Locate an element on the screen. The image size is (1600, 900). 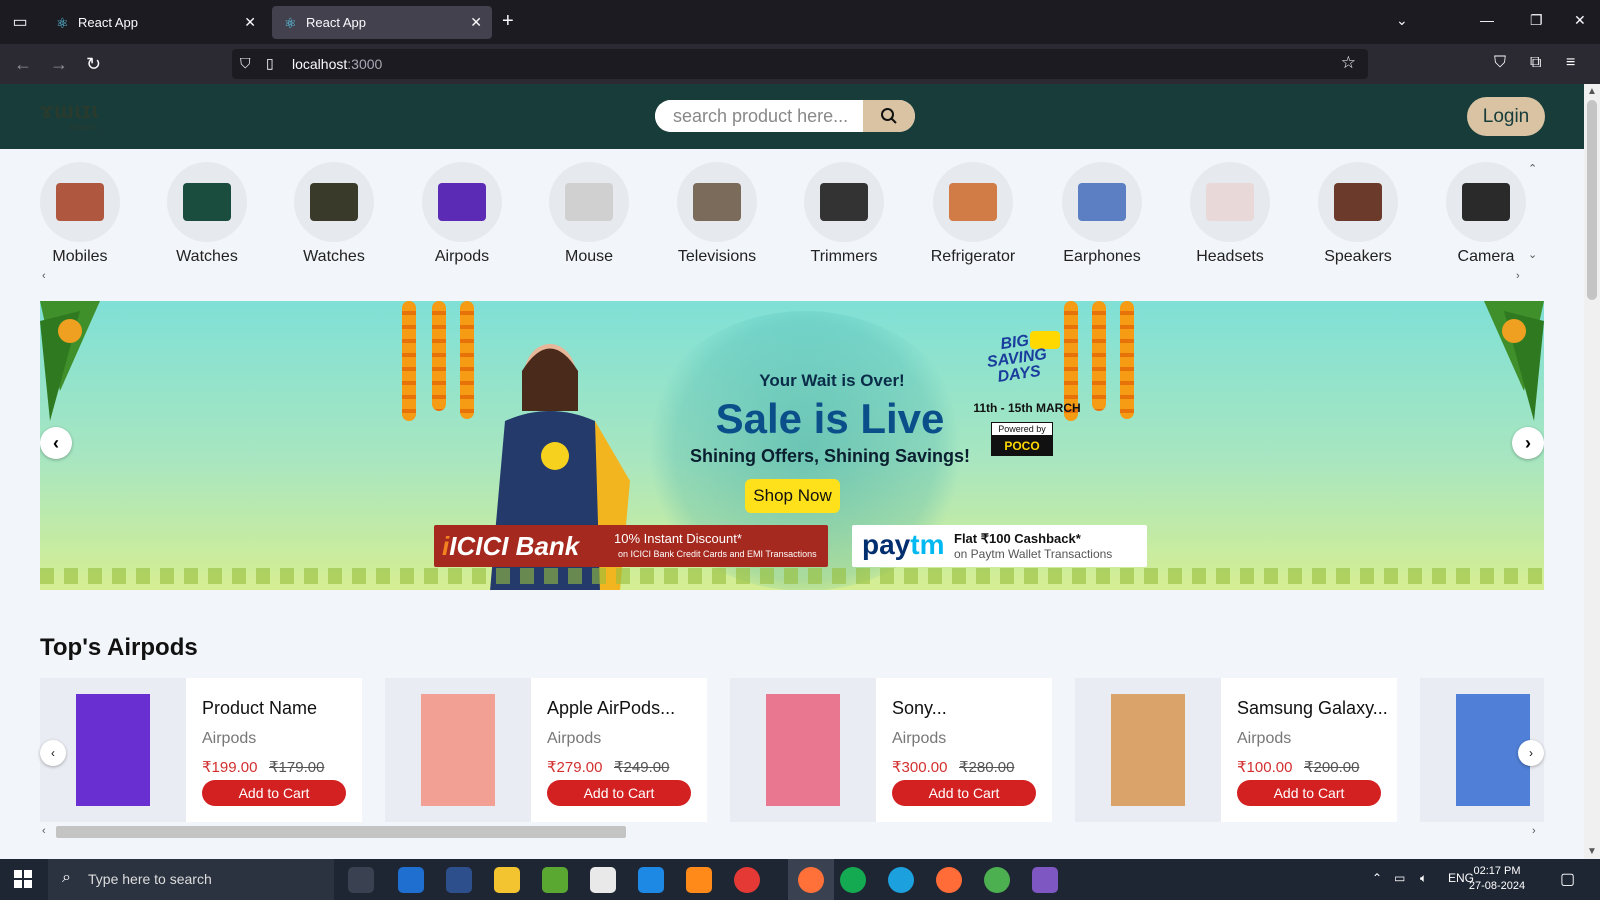
product-category: Airpods is located at coordinates (919, 738).